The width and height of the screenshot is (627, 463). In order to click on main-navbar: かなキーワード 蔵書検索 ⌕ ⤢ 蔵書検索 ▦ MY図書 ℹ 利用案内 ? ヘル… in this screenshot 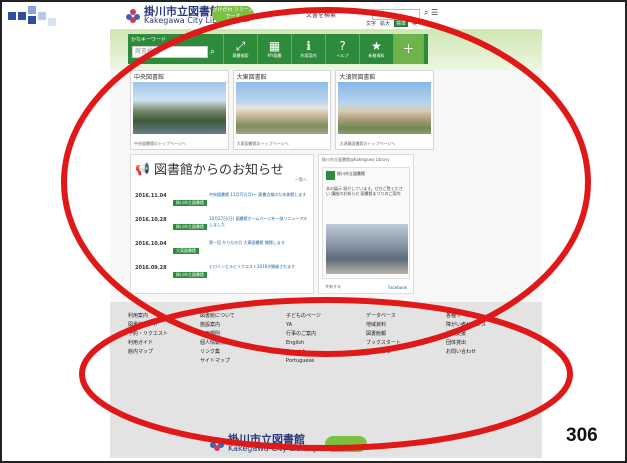, I will do `click(278, 49)`.